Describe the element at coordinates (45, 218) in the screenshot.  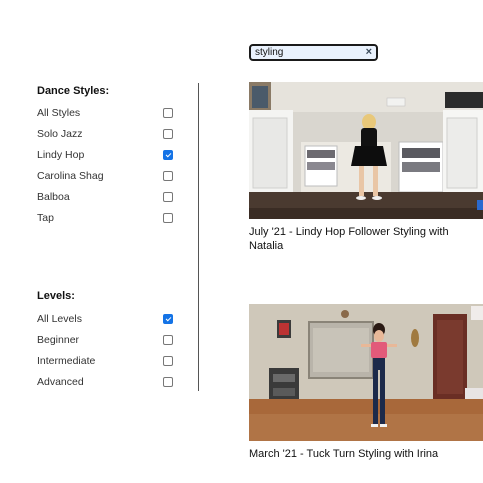
I see `filter-option-label: Tap` at that location.